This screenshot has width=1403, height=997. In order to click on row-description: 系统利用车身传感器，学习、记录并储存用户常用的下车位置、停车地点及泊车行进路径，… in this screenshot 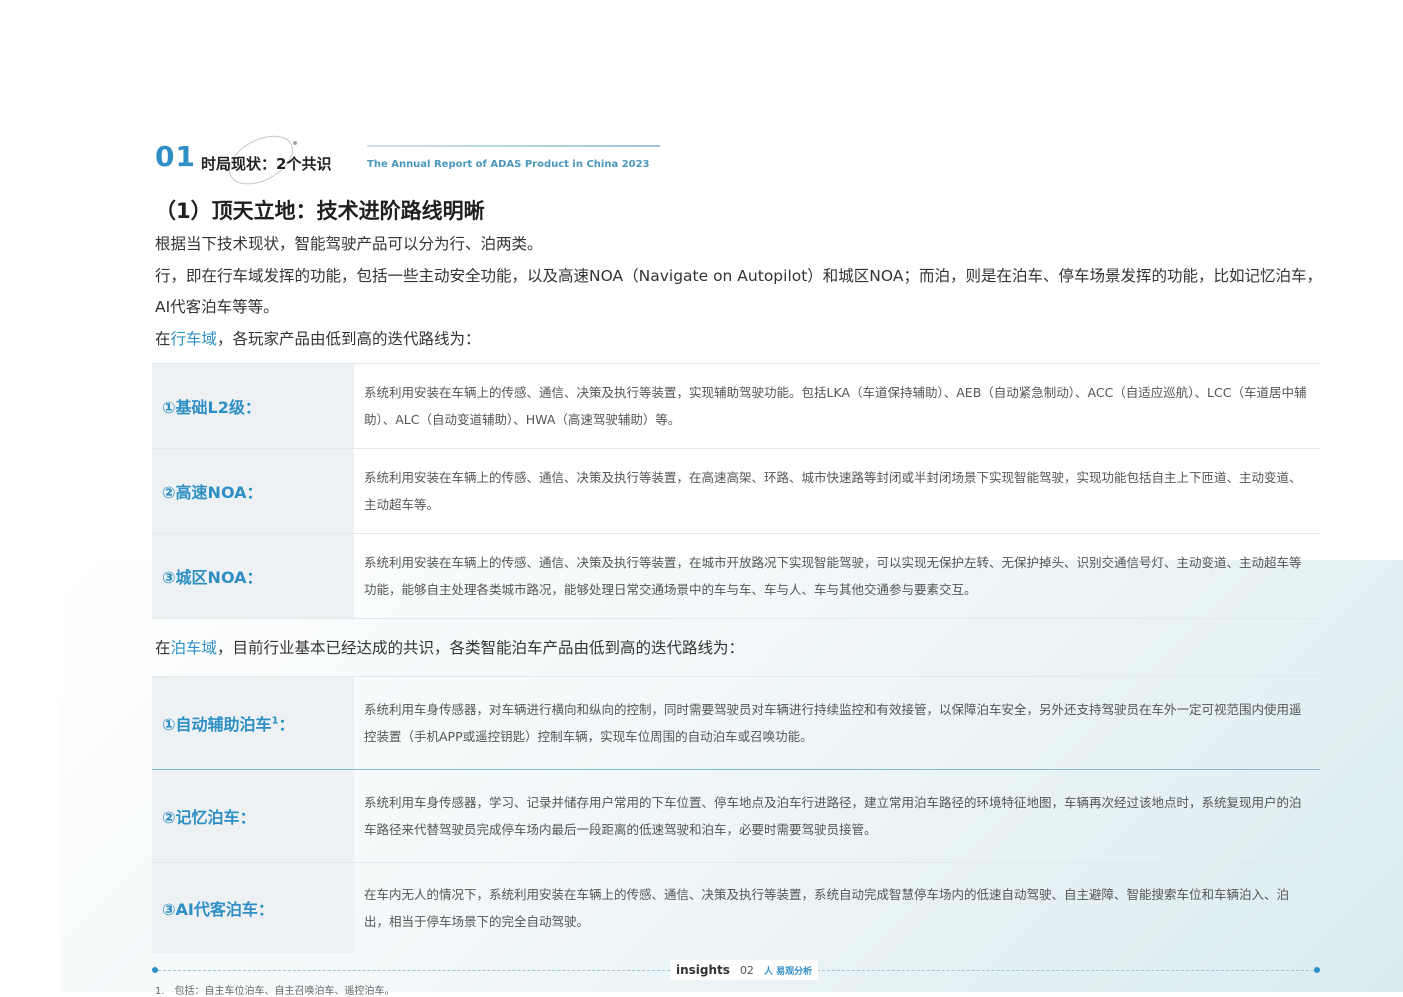, I will do `click(833, 816)`.